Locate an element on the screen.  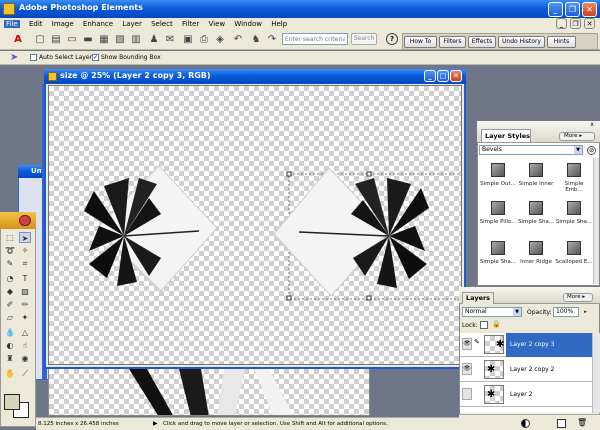
menu-window: Window is located at coordinates (248, 24).